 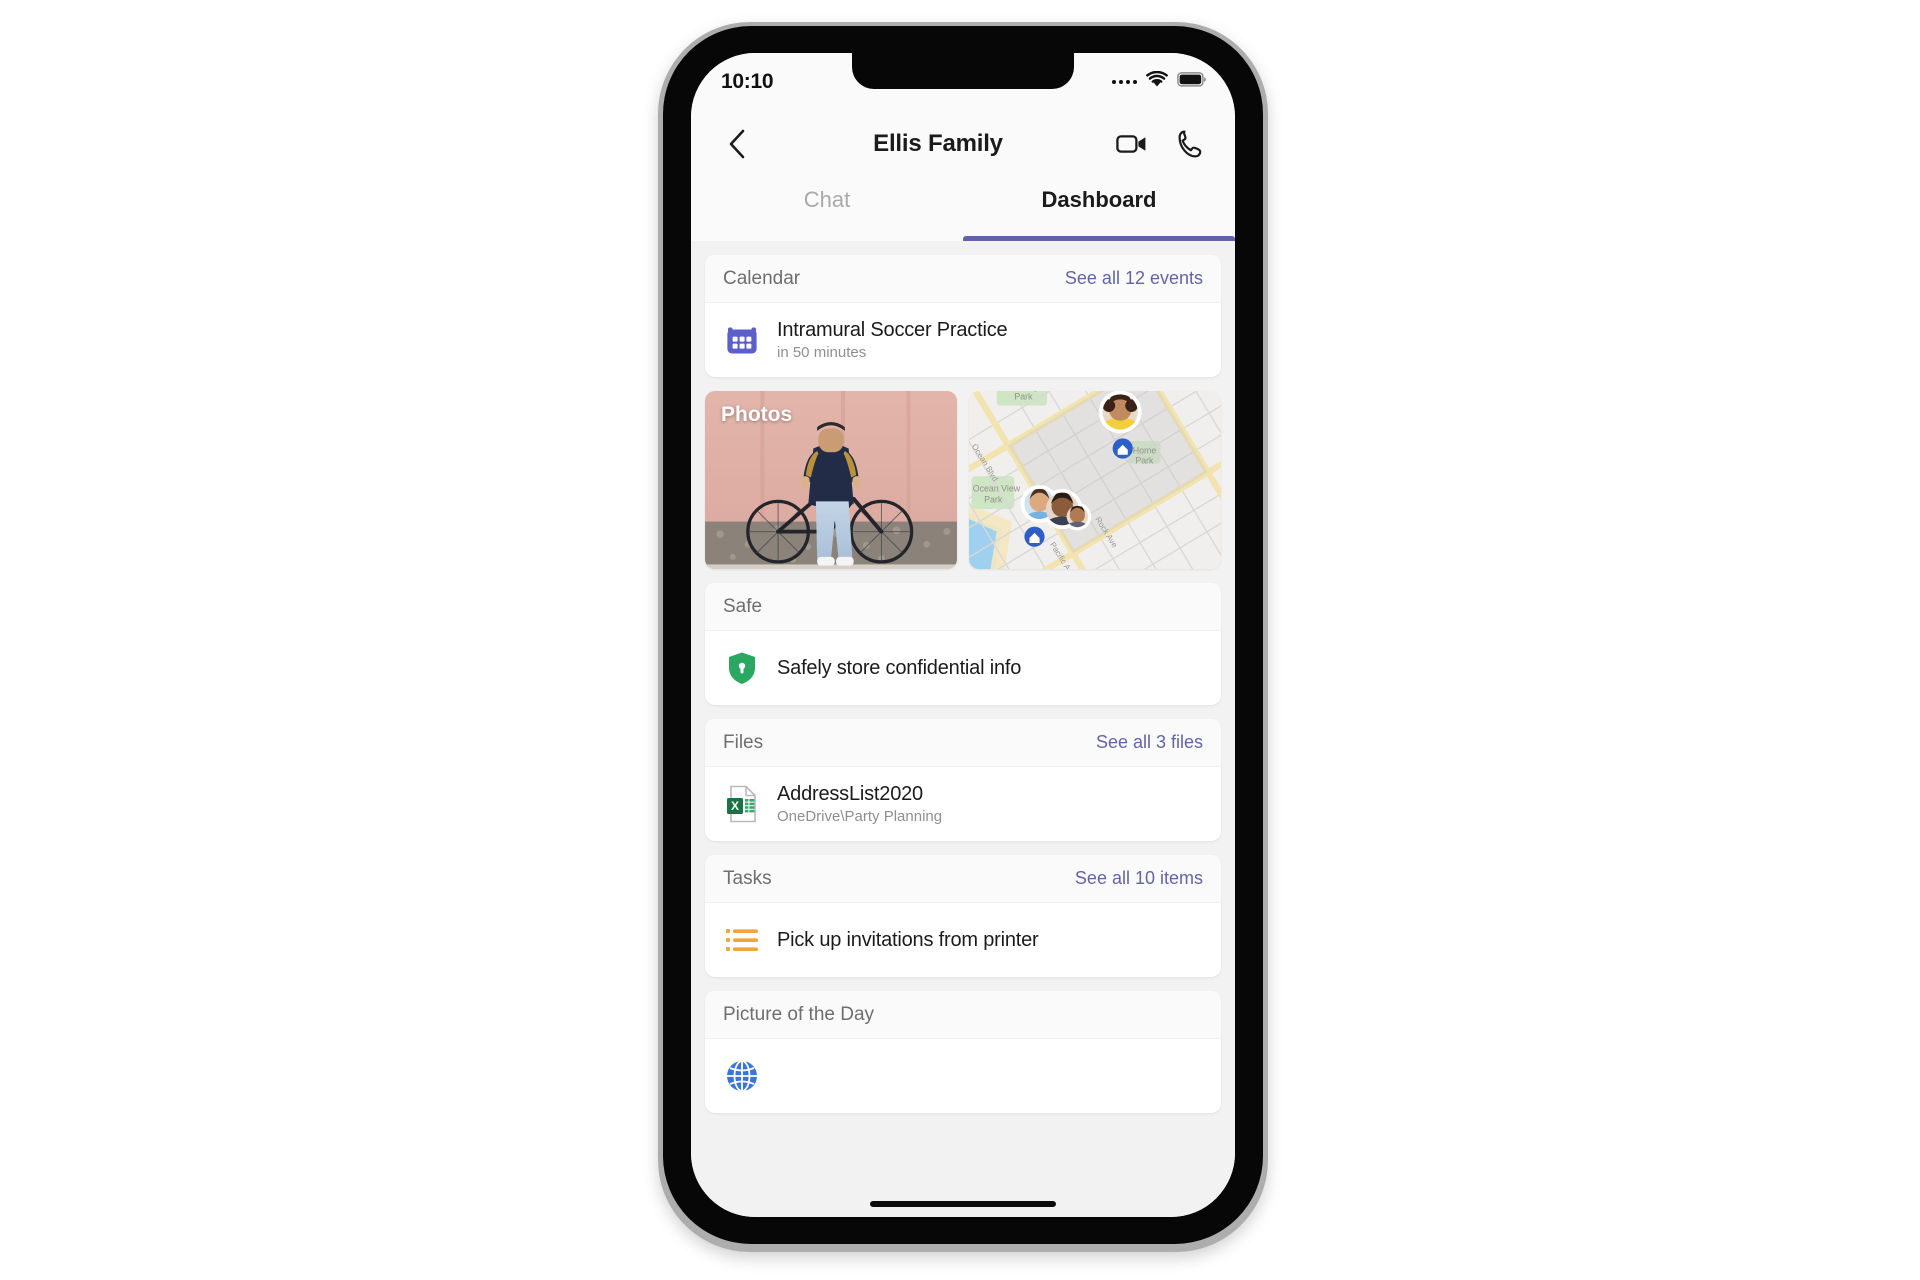 What do you see at coordinates (822, 352) in the screenshot?
I see `calendar-event-time: in 50 minutes` at bounding box center [822, 352].